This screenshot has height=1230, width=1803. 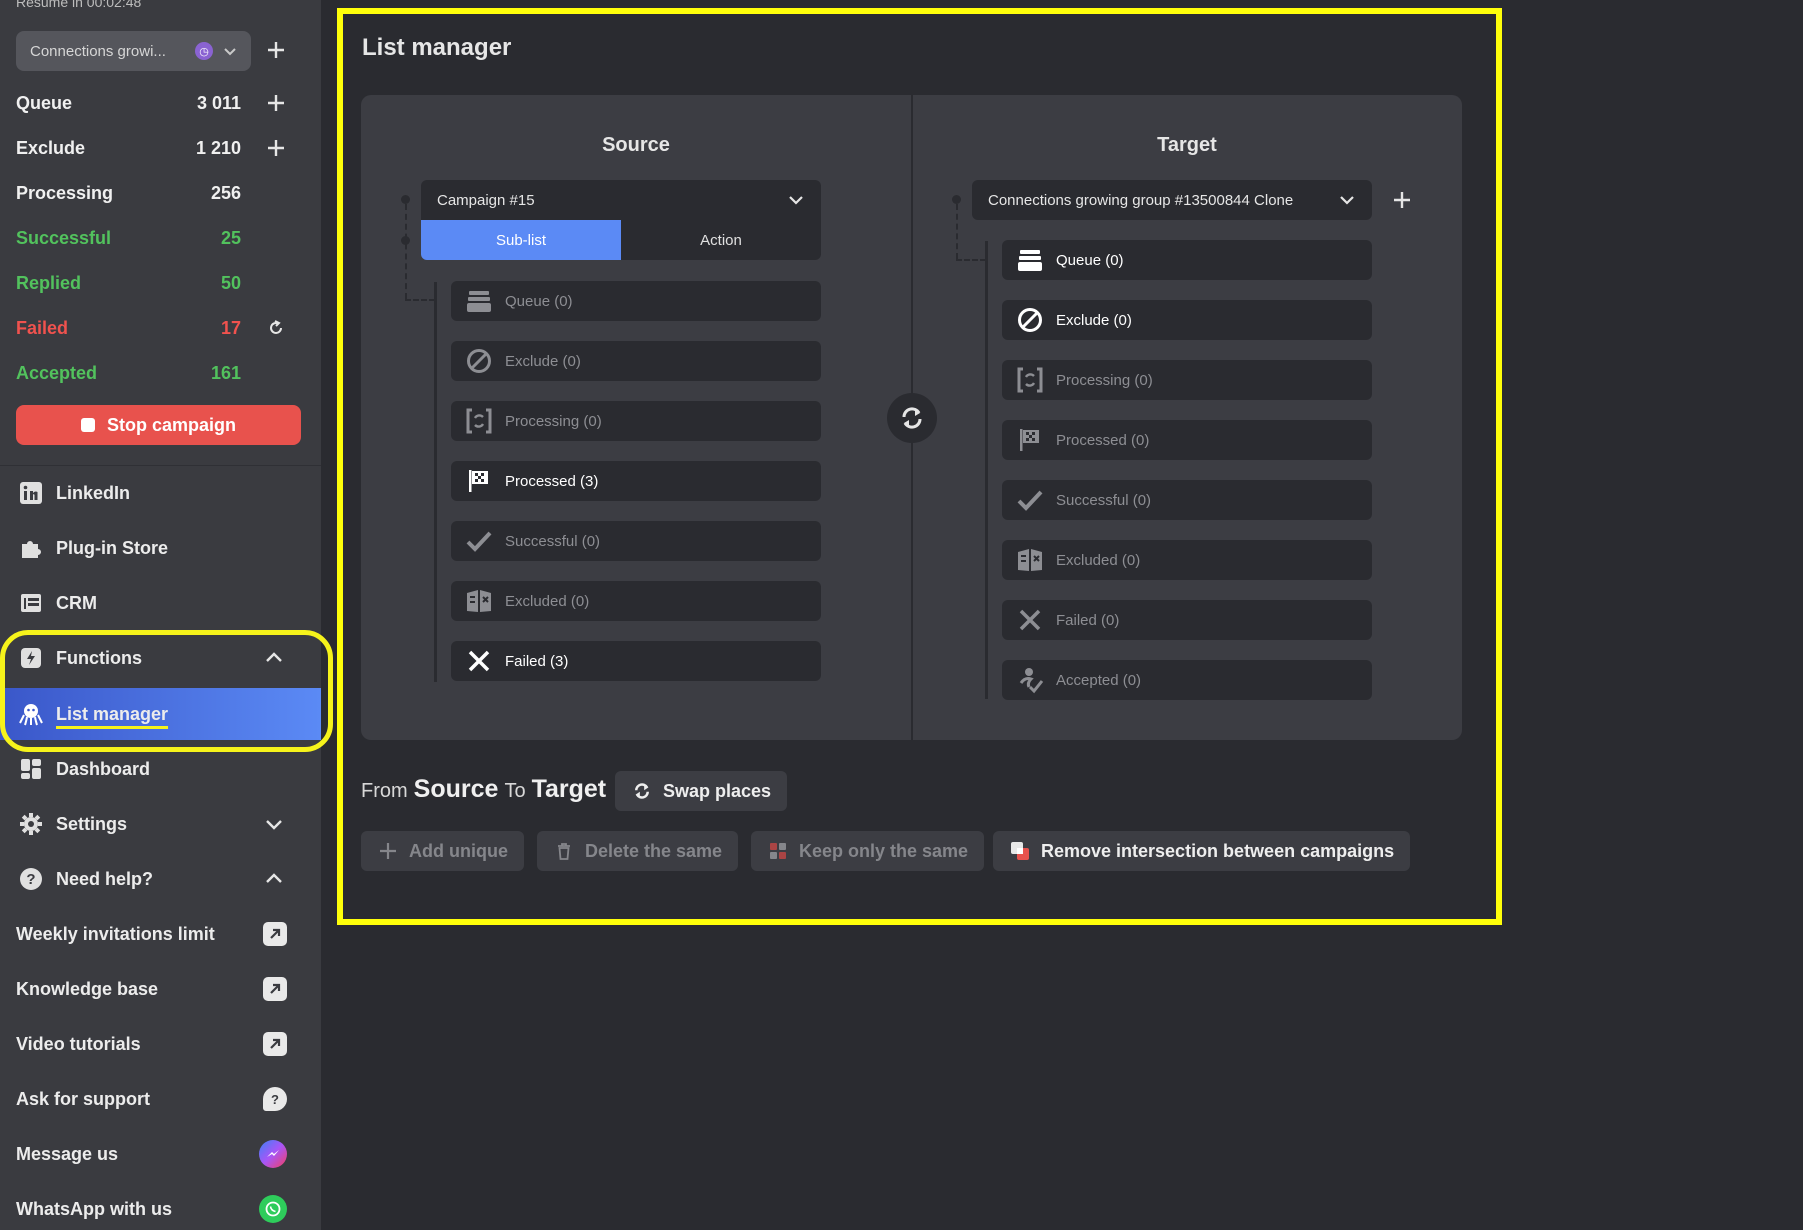 I want to click on target-item-successful: Successful (0), so click(x=1187, y=500).